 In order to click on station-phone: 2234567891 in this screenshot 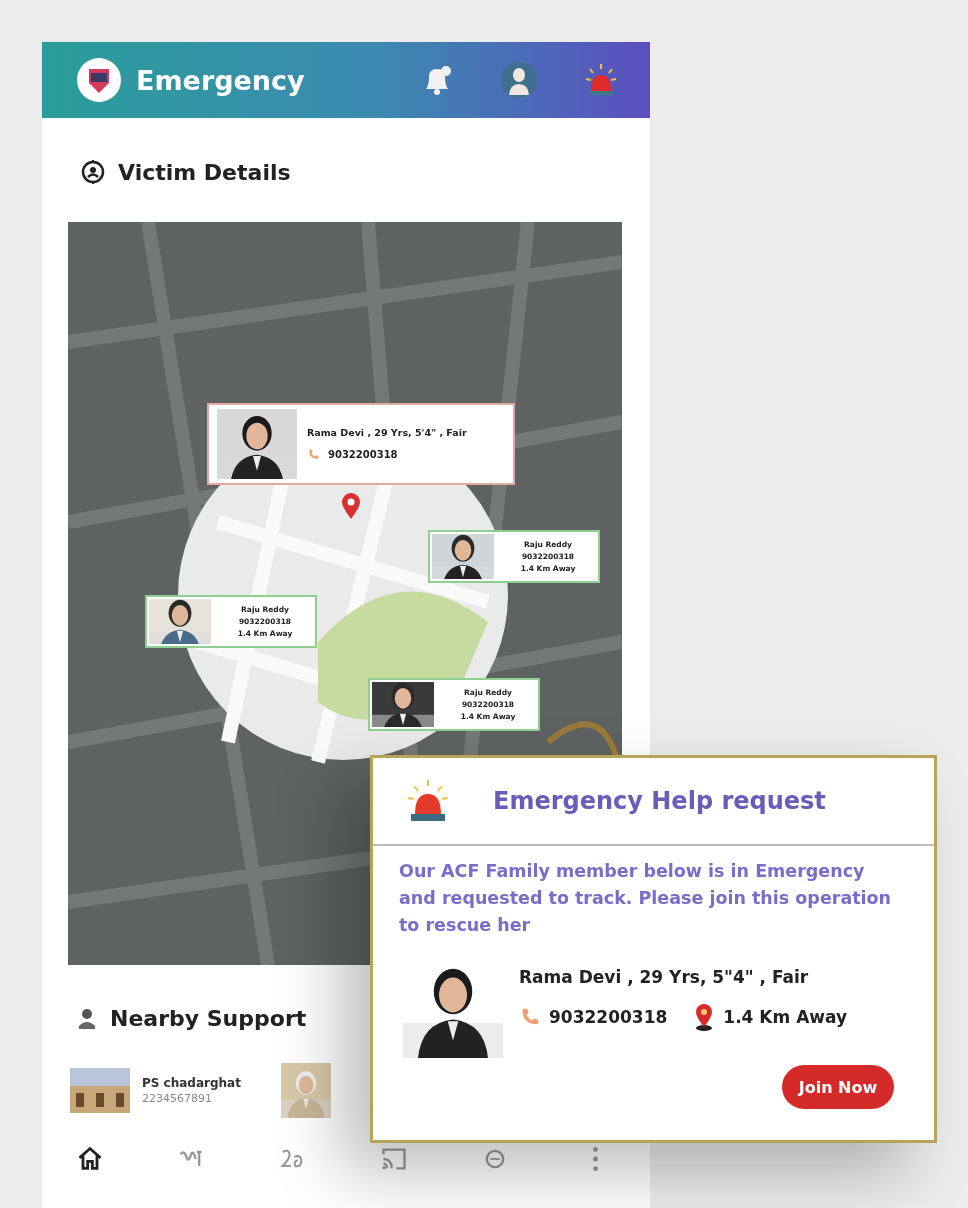, I will do `click(177, 1098)`.